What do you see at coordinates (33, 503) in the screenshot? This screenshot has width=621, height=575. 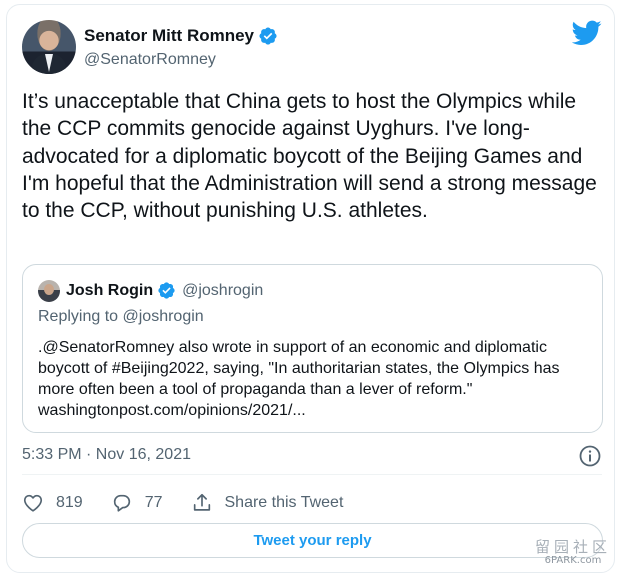 I see `heart-icon` at bounding box center [33, 503].